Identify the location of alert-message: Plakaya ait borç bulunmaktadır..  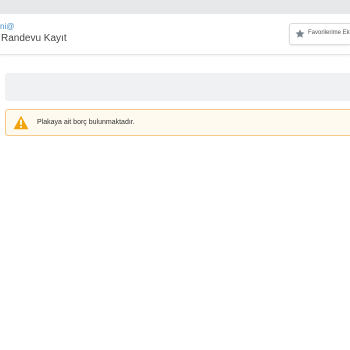
(86, 122).